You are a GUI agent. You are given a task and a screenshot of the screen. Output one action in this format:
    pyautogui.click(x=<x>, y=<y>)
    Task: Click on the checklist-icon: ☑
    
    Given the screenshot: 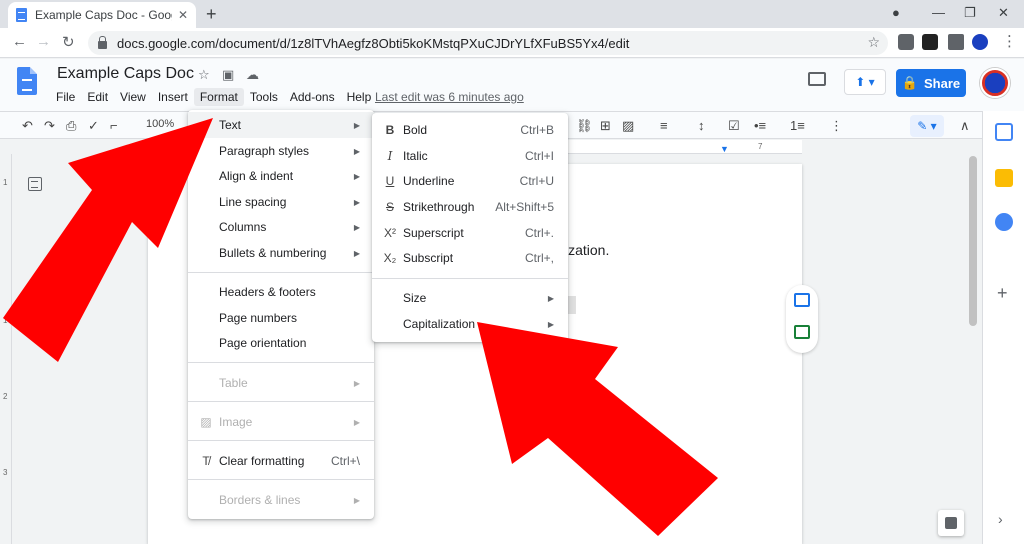 What is the action you would take?
    pyautogui.click(x=734, y=126)
    